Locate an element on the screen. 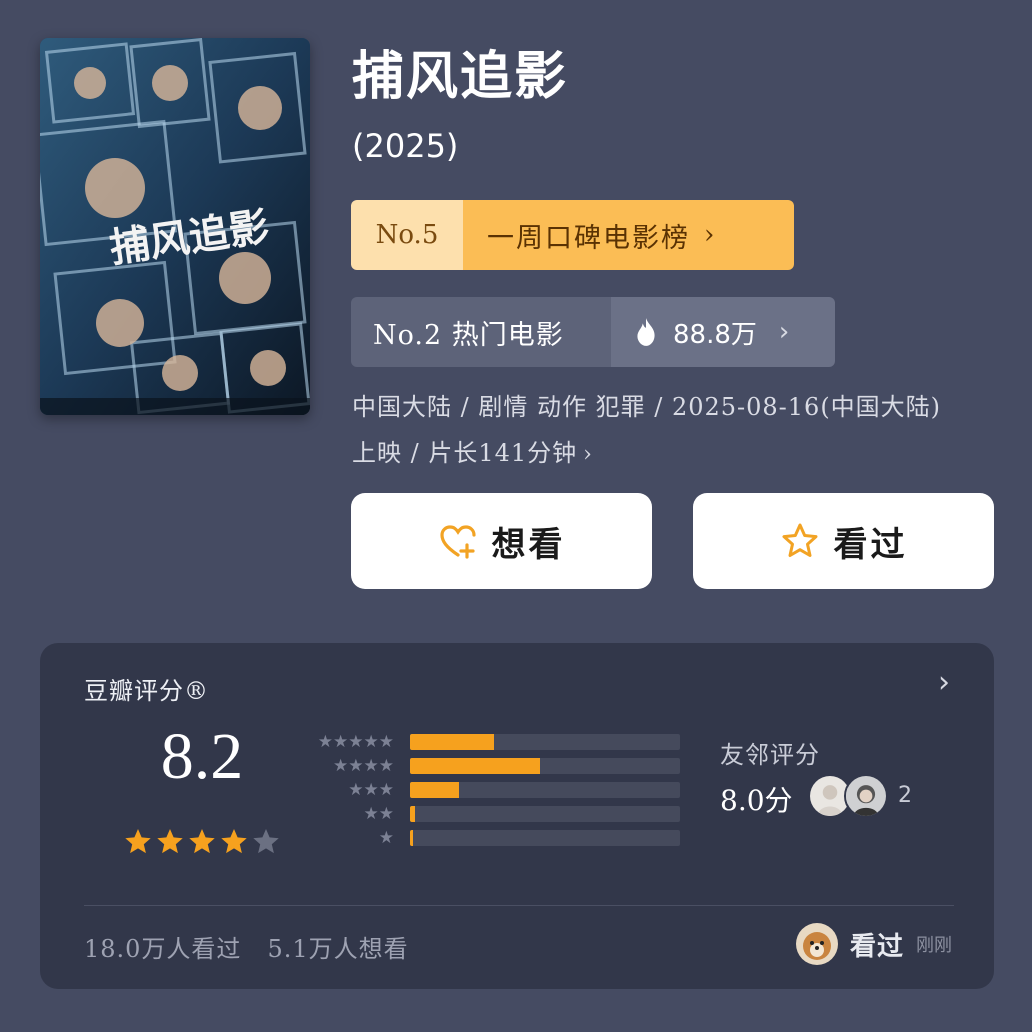 Image resolution: width=1032 pixels, height=1032 pixels. friends-rating-score: 8.0分 is located at coordinates (756, 800).